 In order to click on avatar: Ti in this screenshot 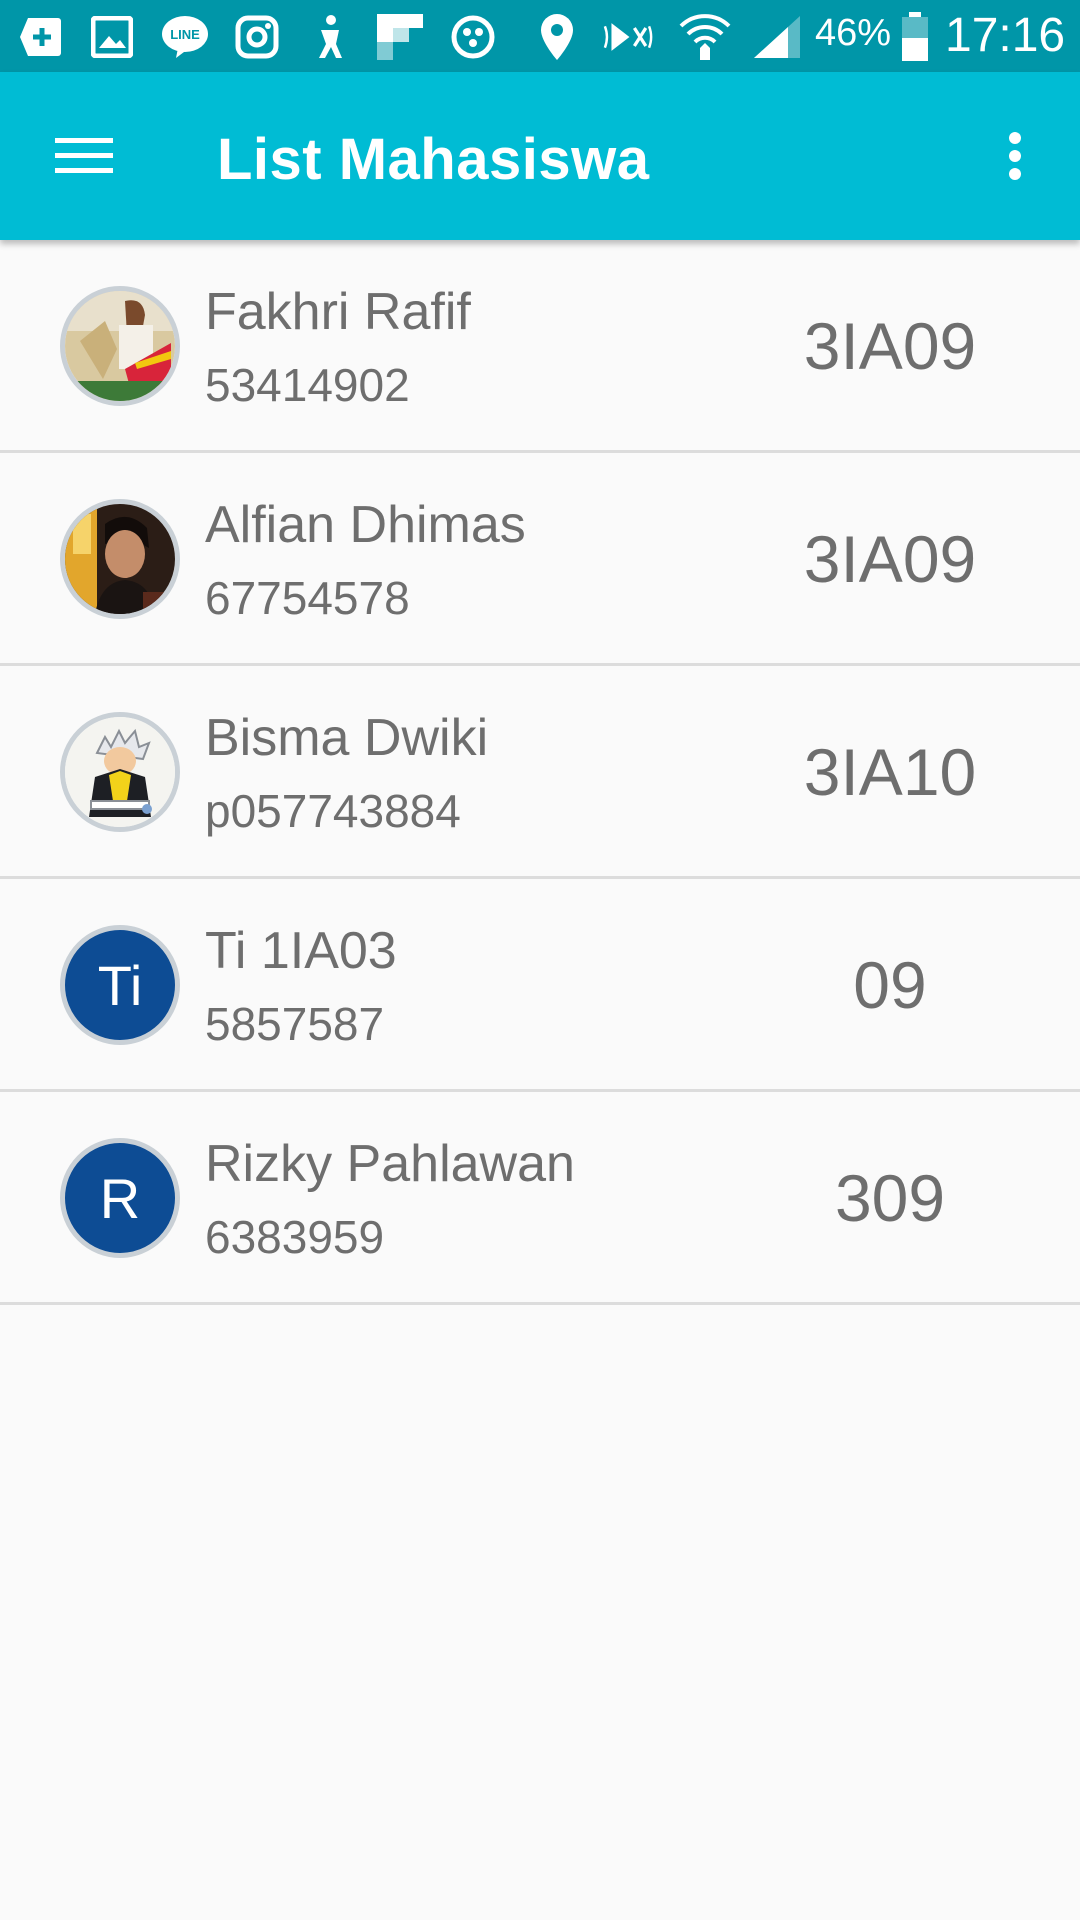, I will do `click(120, 985)`.